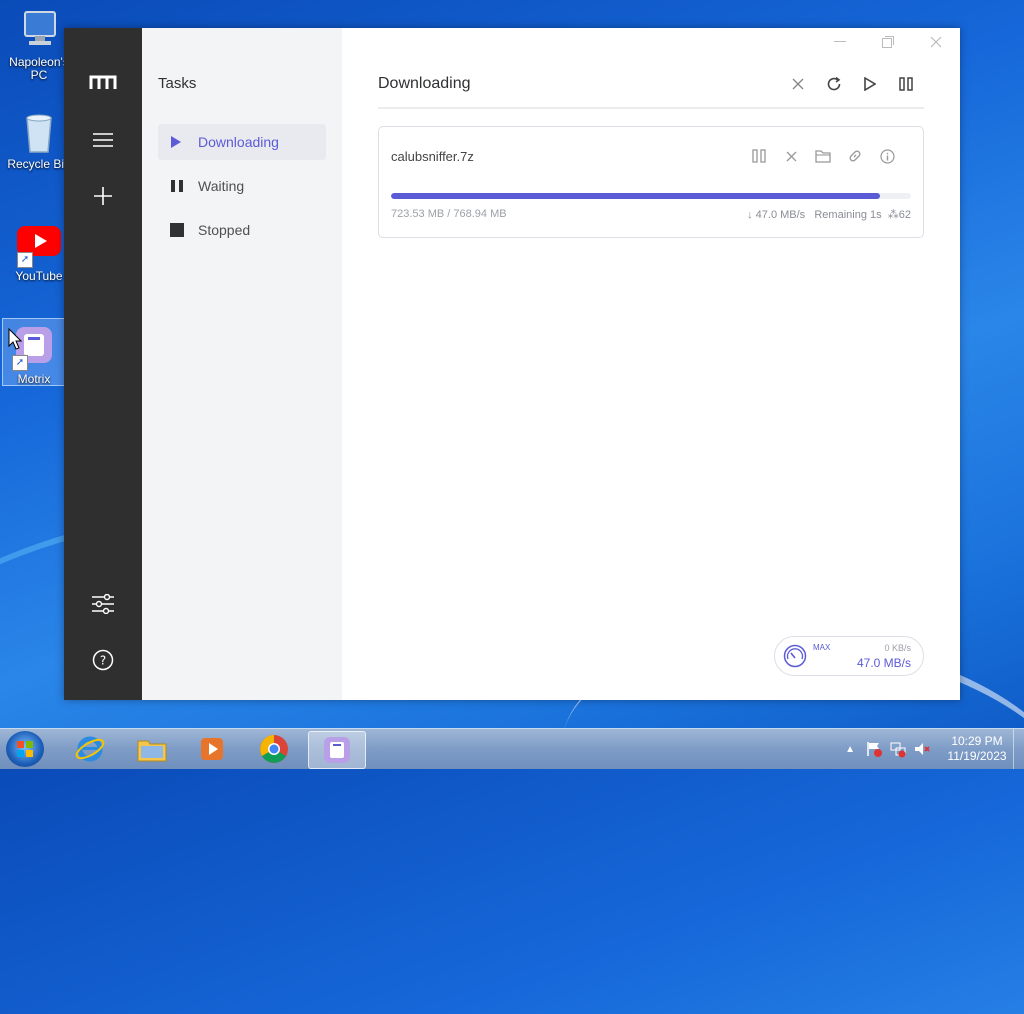  I want to click on download-speed: 47.0 MB/s, so click(883, 663).